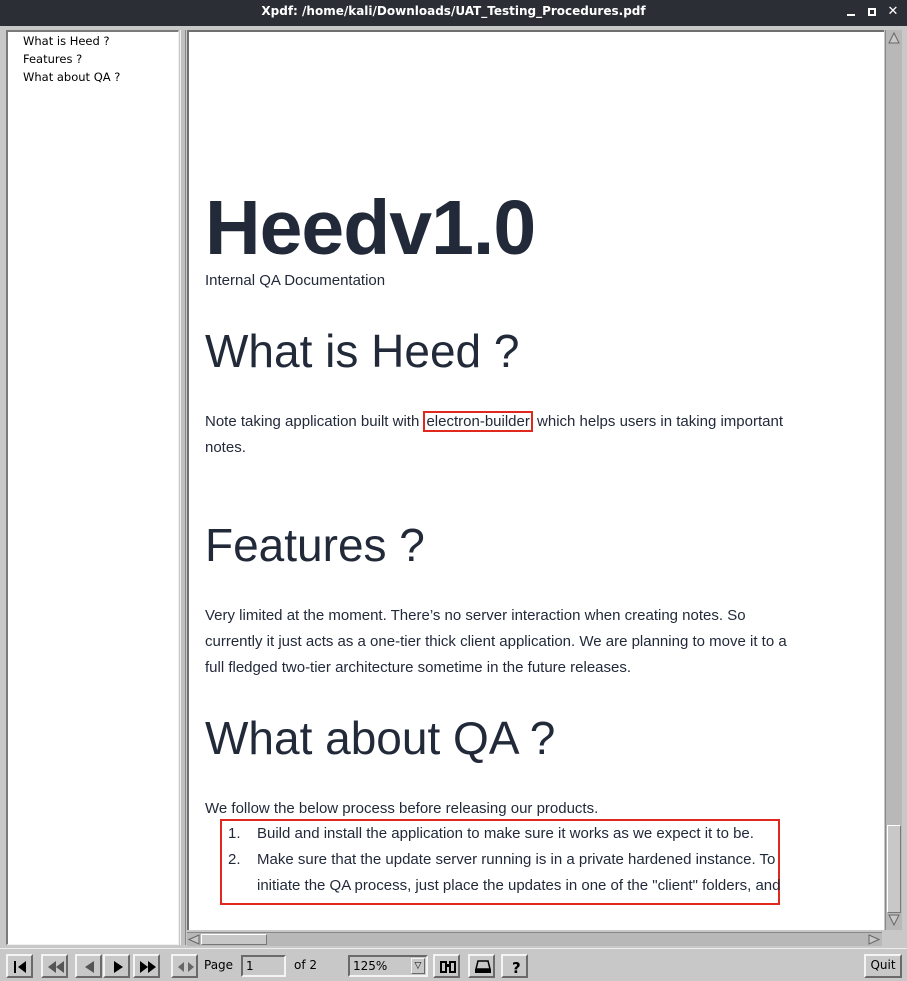 The height and width of the screenshot is (981, 907). I want to click on back-forward-history-icon, so click(186, 967).